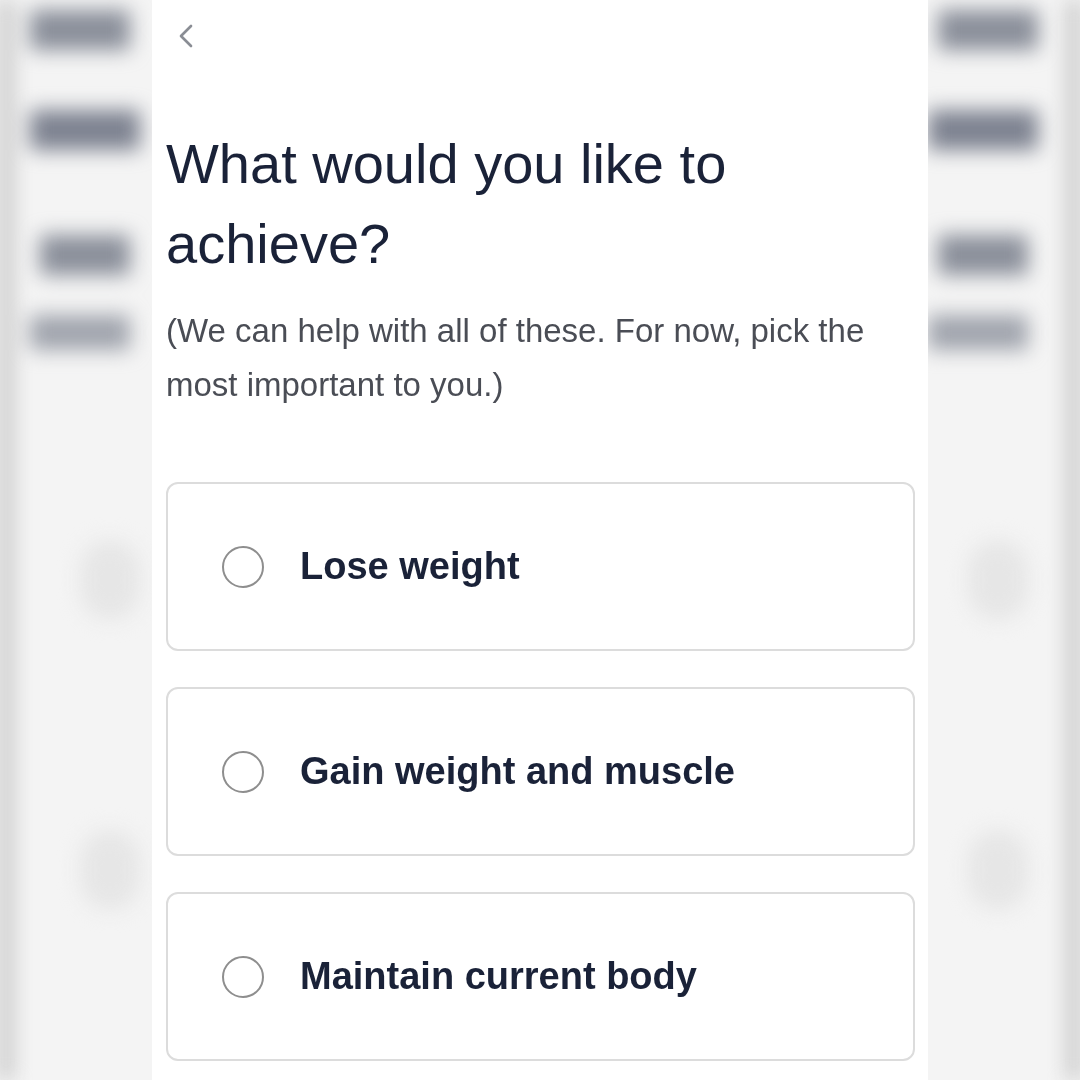 The height and width of the screenshot is (1080, 1080). What do you see at coordinates (540, 771) in the screenshot?
I see `option-card: Gain weight and muscle` at bounding box center [540, 771].